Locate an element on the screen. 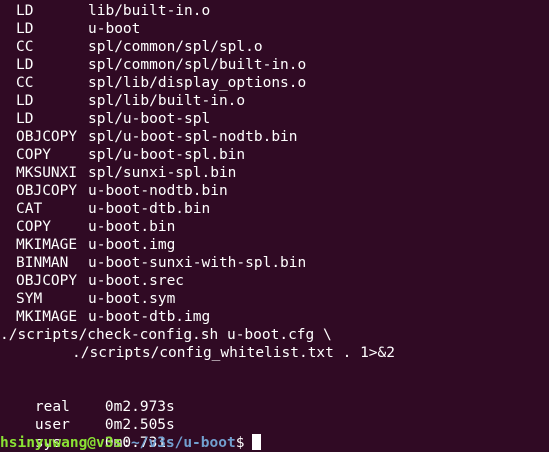 The width and height of the screenshot is (549, 452). build-target: lib/built-in.o is located at coordinates (149, 11).